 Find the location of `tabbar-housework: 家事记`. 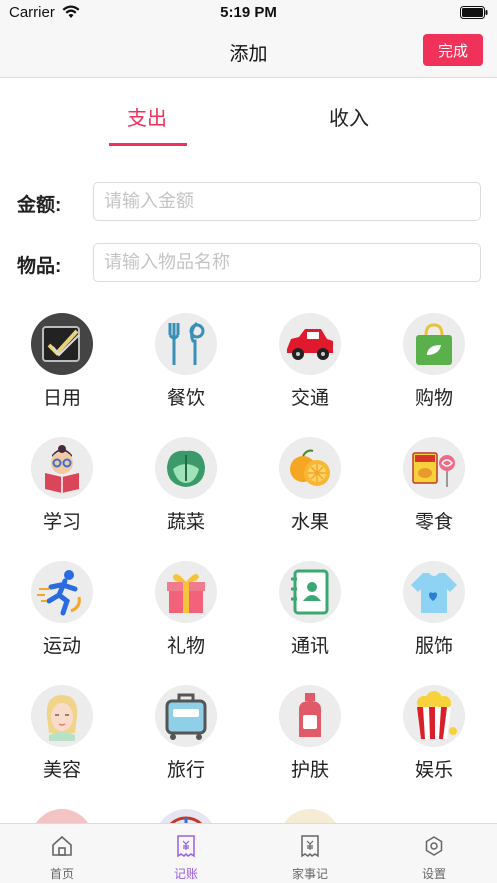

tabbar-housework: 家事记 is located at coordinates (310, 853).